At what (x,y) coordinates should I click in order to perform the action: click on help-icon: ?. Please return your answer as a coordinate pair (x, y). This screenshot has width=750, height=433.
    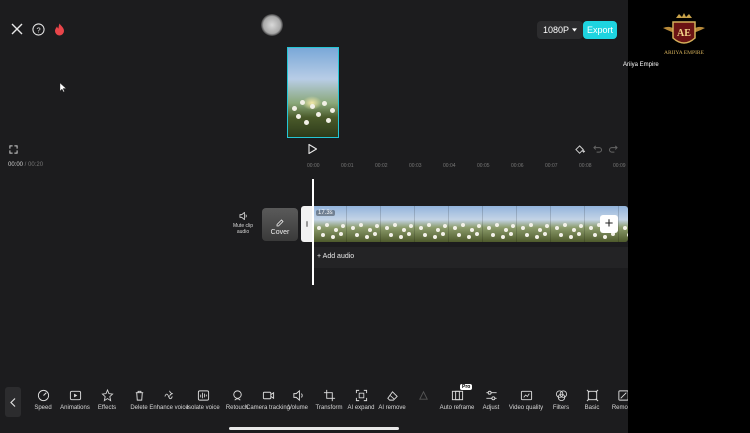
    Looking at the image, I should click on (38, 29).